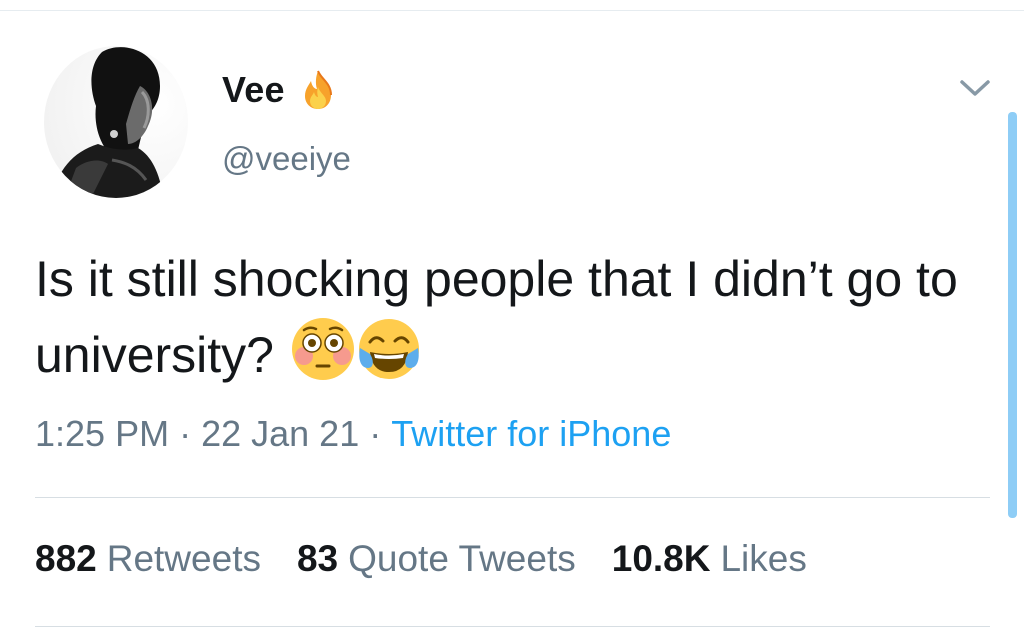  Describe the element at coordinates (183, 558) in the screenshot. I see `retweets-label: Retweets` at that location.